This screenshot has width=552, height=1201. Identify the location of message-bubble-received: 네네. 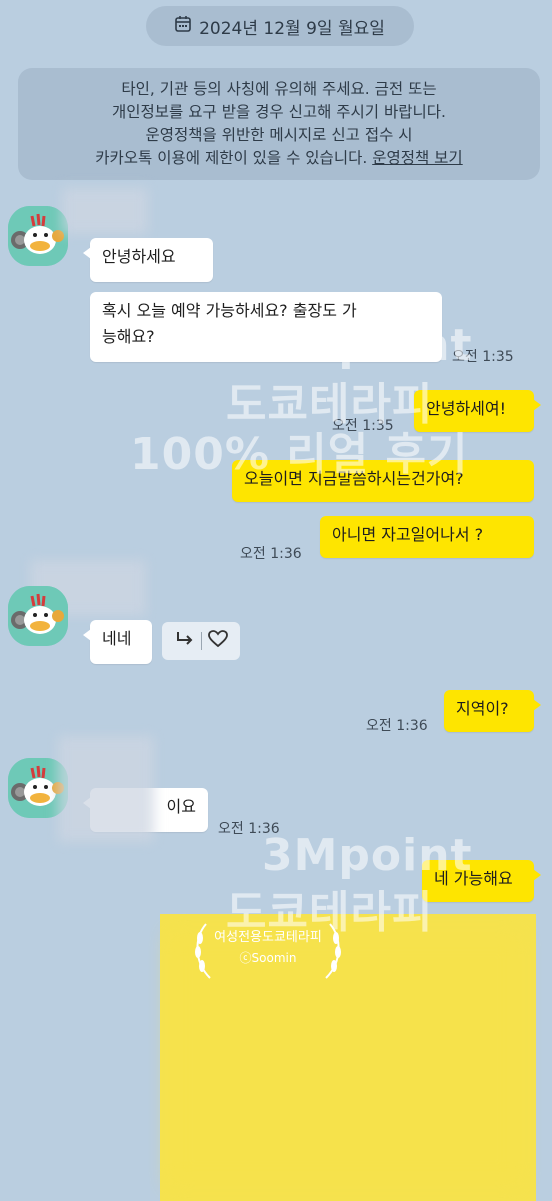
(117, 642).